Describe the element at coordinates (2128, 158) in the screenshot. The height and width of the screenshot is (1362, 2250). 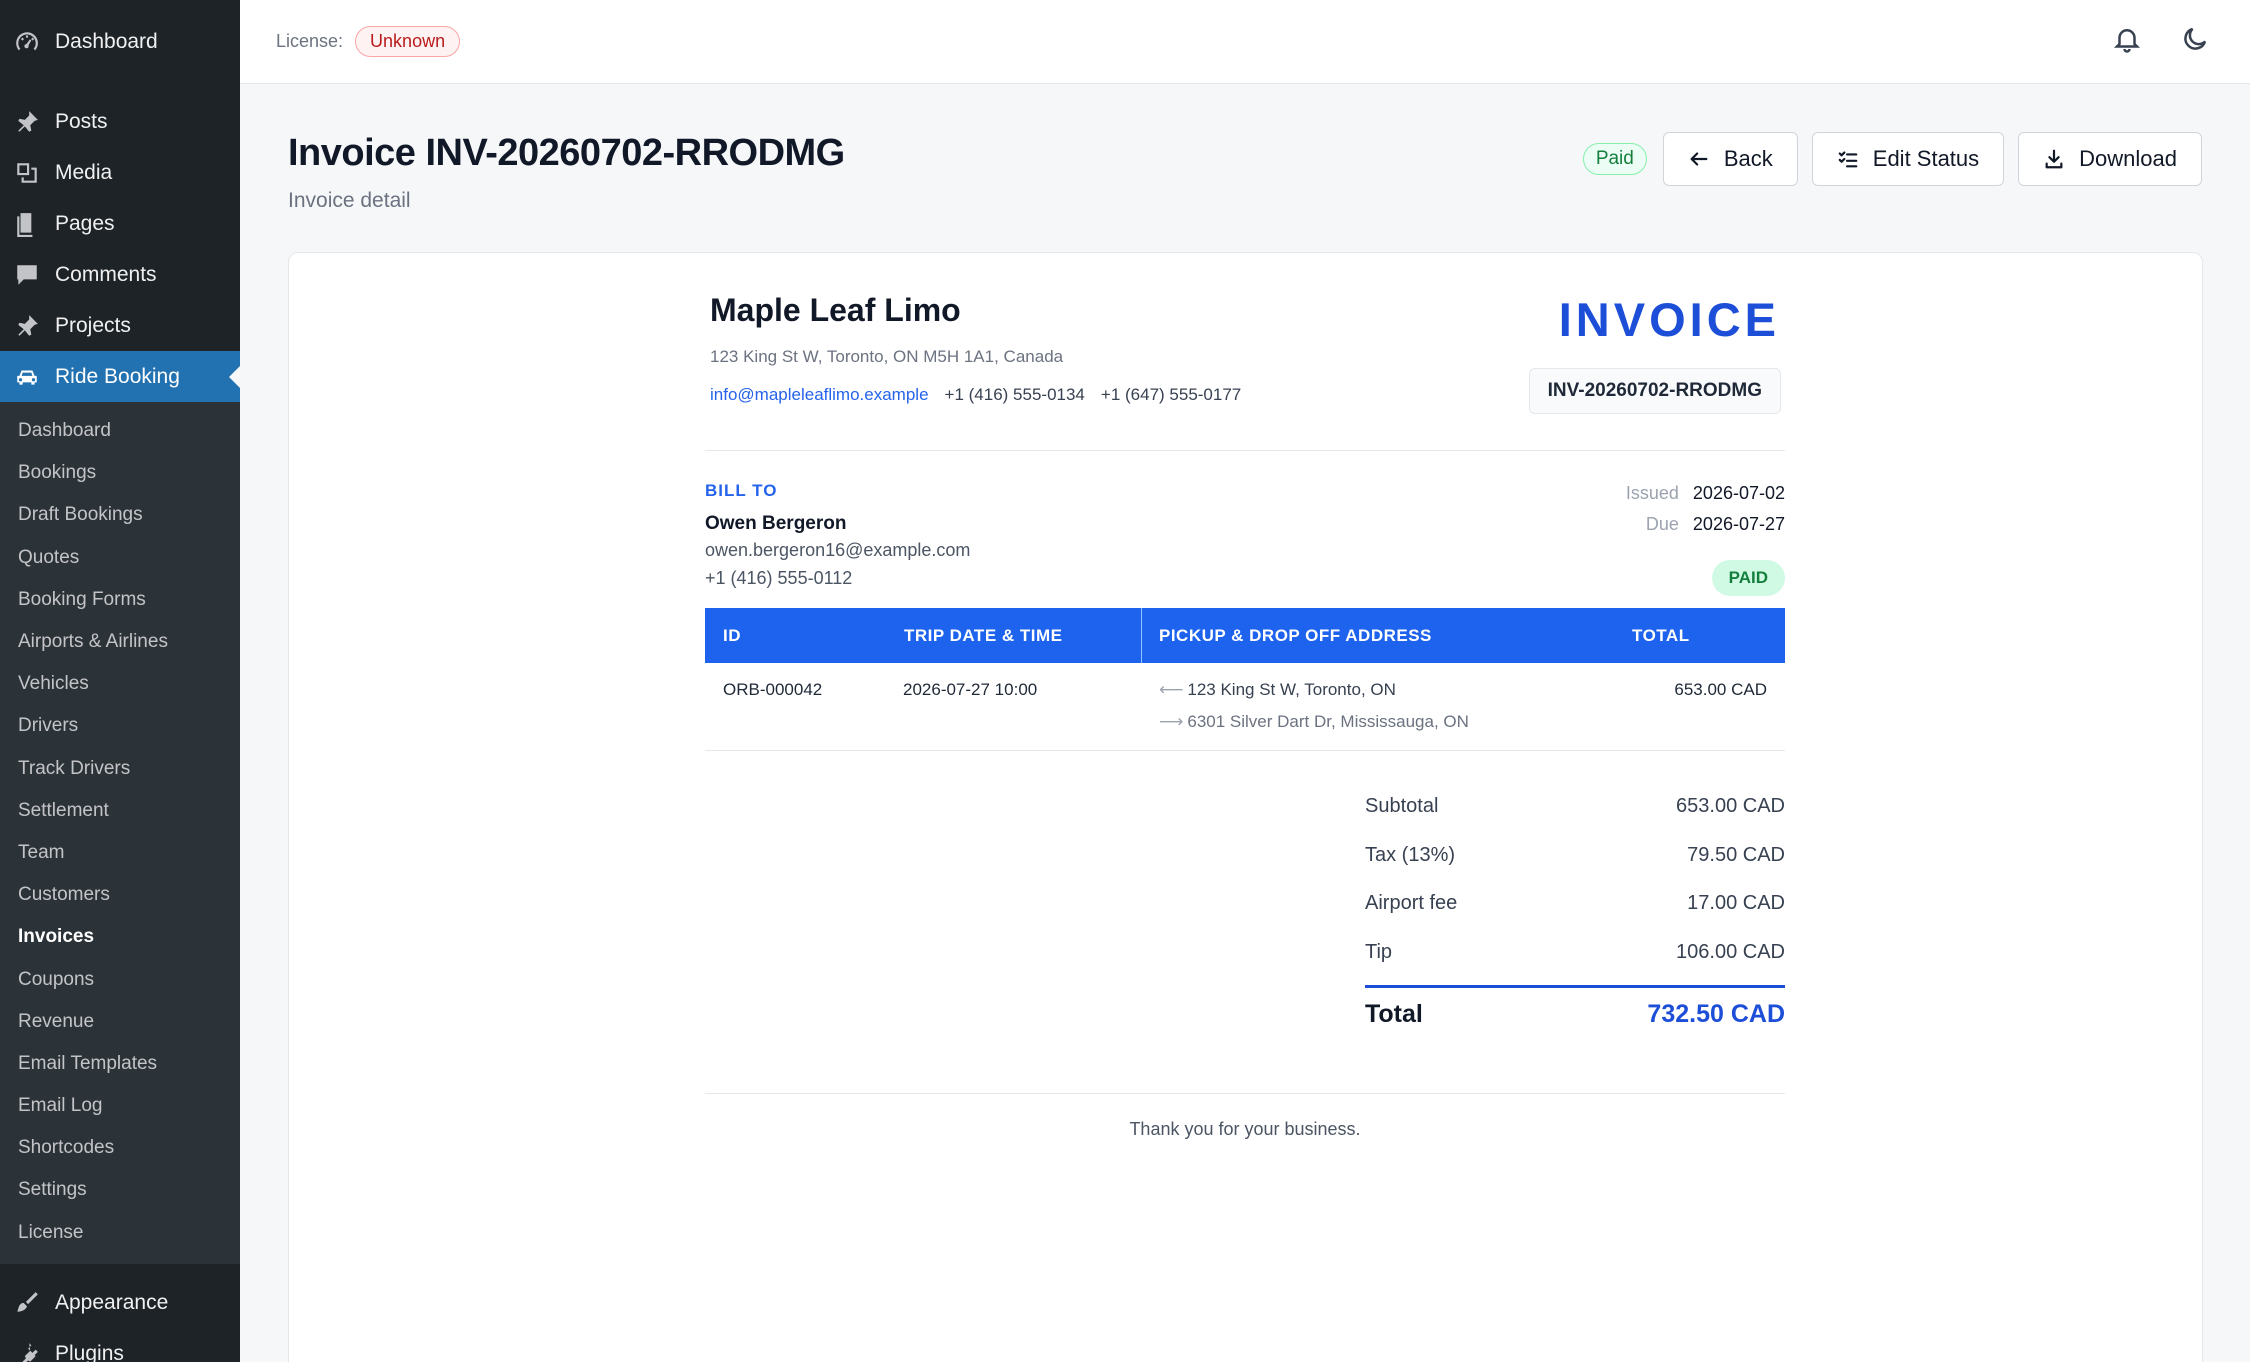
I see `download-button-label: Download` at that location.